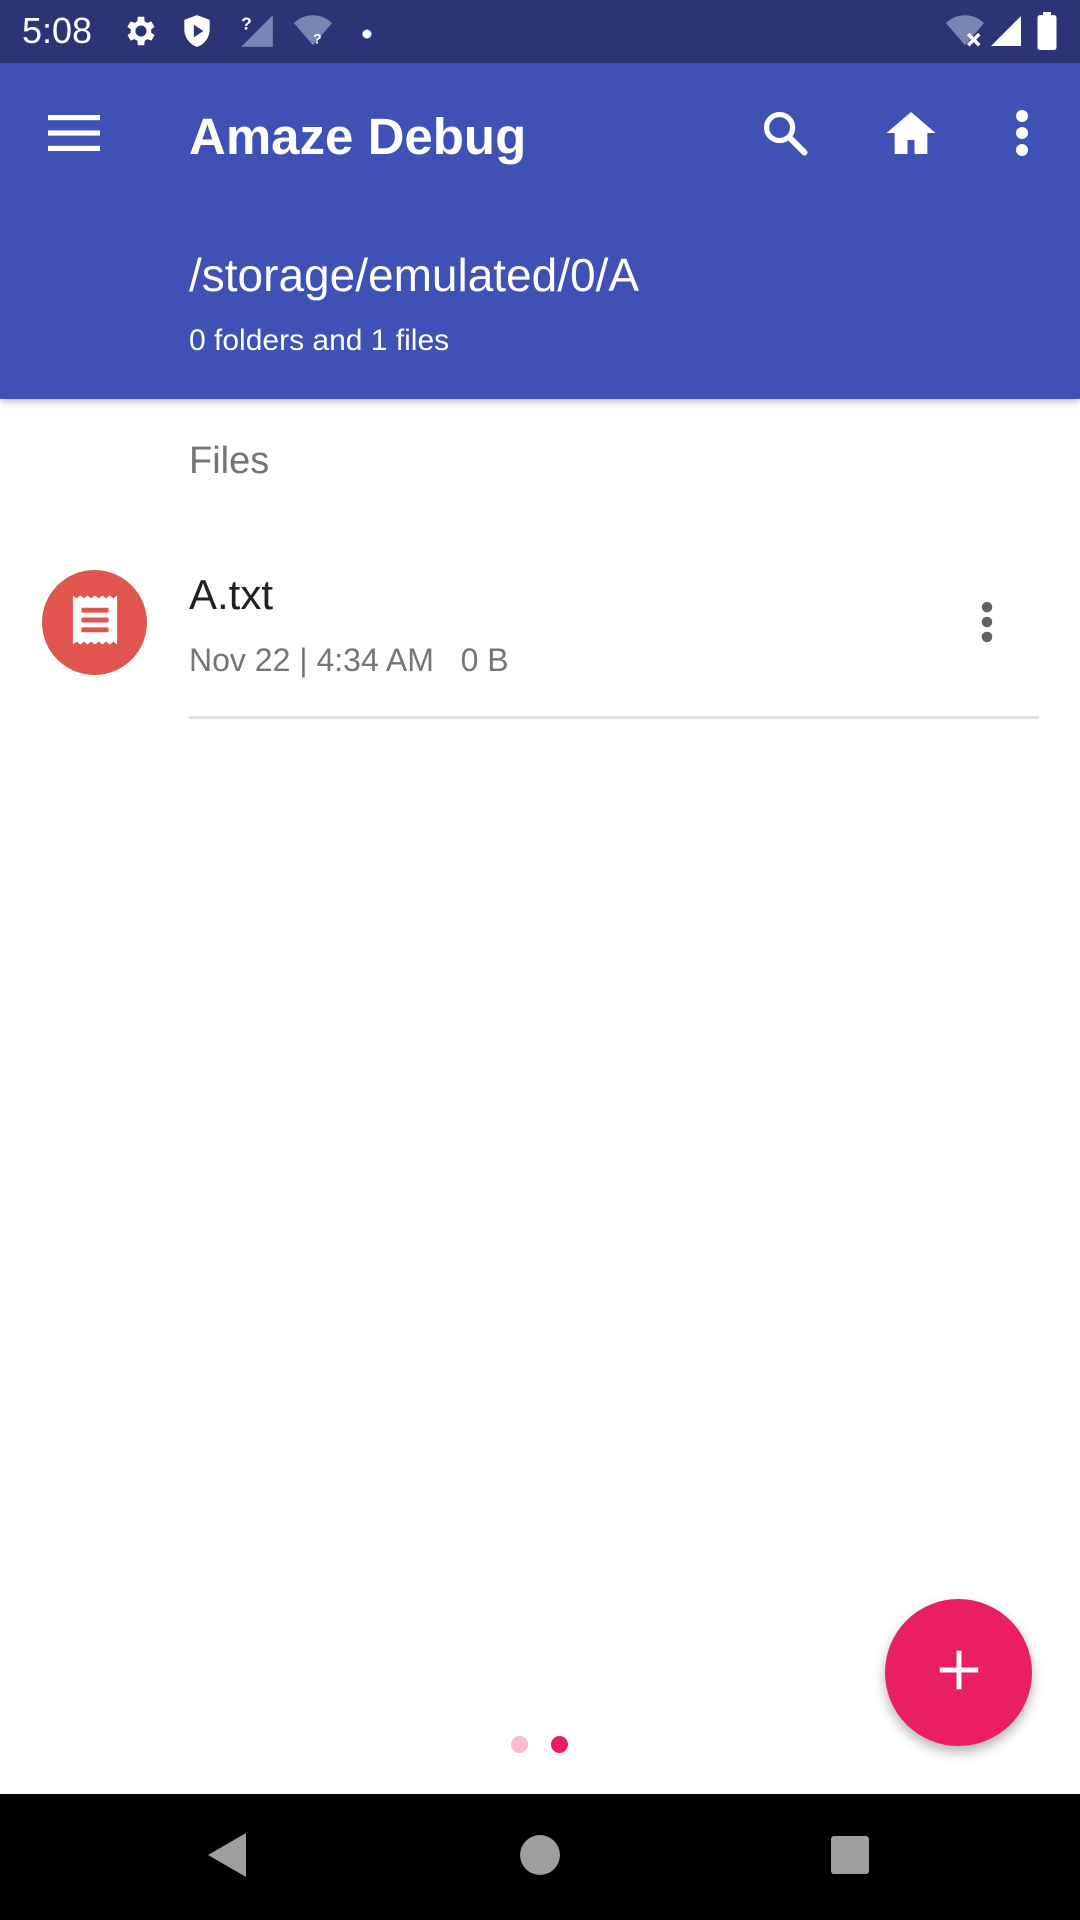 The width and height of the screenshot is (1080, 1920). Describe the element at coordinates (358, 136) in the screenshot. I see `app-title: Amaze Debug` at that location.